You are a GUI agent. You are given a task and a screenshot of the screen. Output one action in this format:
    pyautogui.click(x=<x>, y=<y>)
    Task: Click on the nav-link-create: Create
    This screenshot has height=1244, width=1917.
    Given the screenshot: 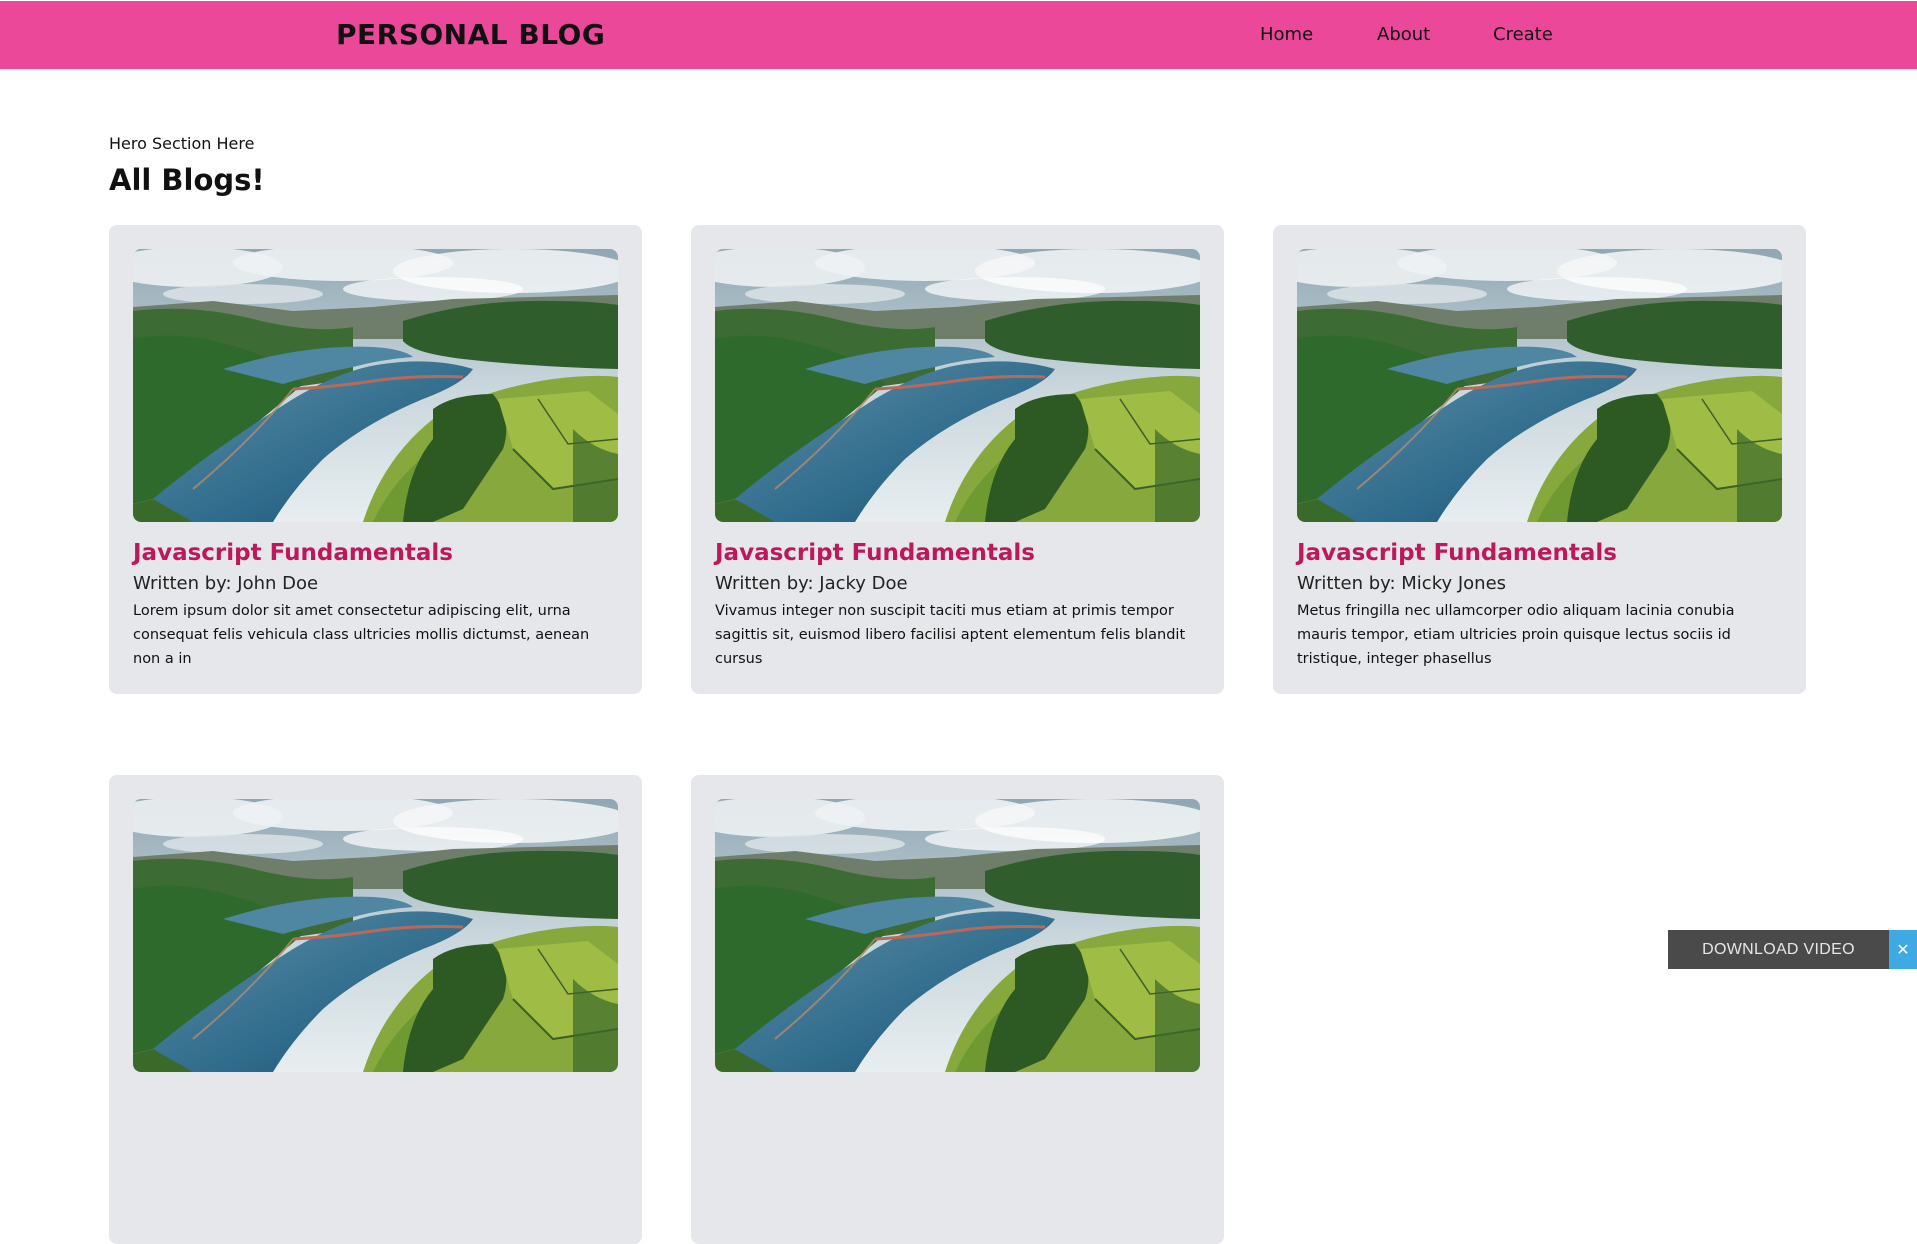 What is the action you would take?
    pyautogui.click(x=1523, y=35)
    